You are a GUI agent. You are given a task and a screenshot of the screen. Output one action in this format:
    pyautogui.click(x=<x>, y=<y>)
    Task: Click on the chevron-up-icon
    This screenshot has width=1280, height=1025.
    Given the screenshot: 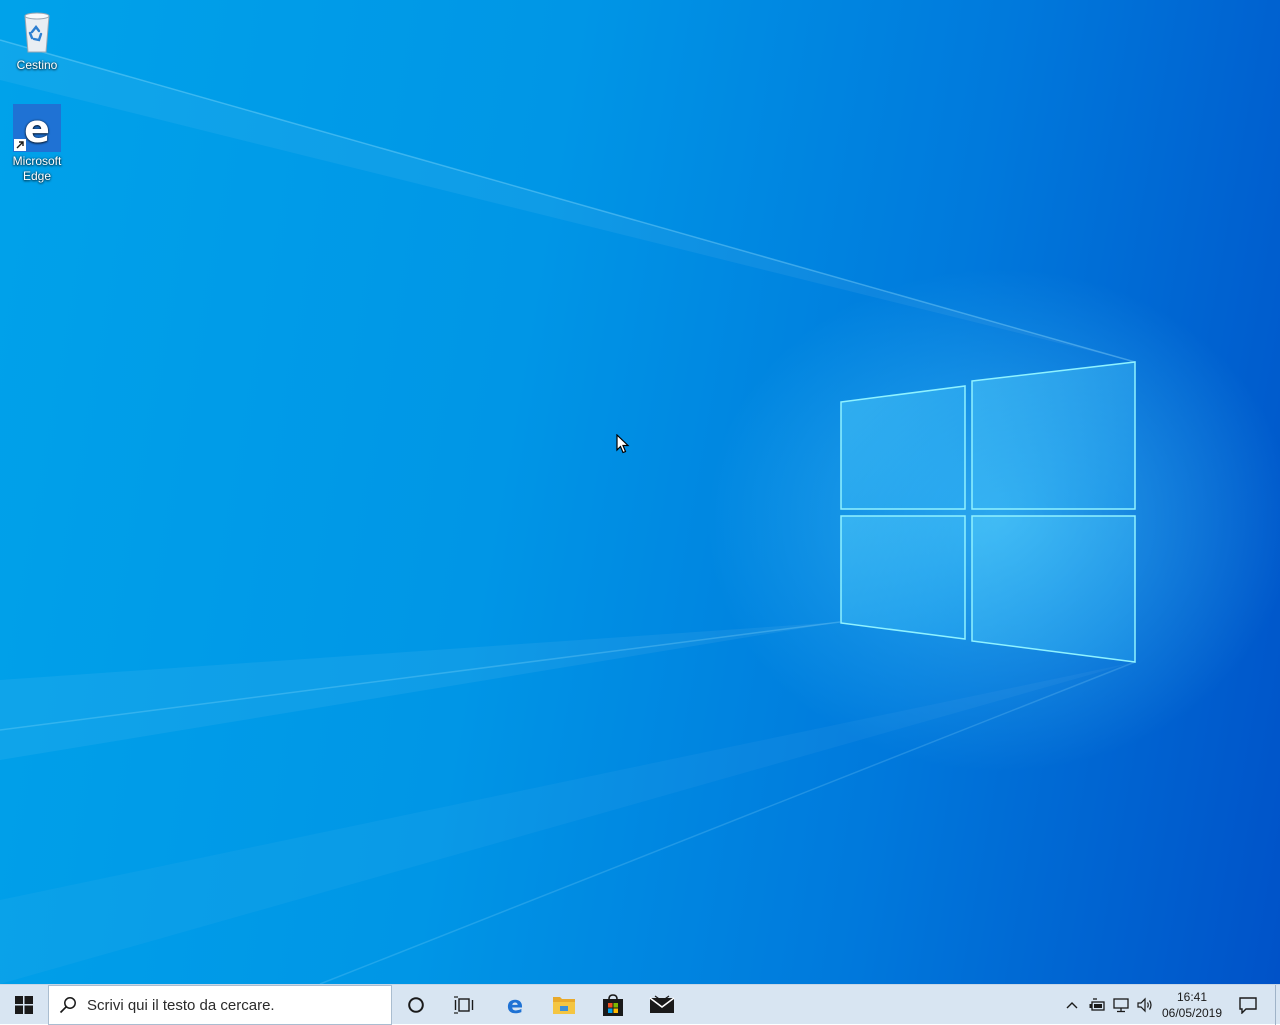 What is the action you would take?
    pyautogui.click(x=1072, y=1005)
    